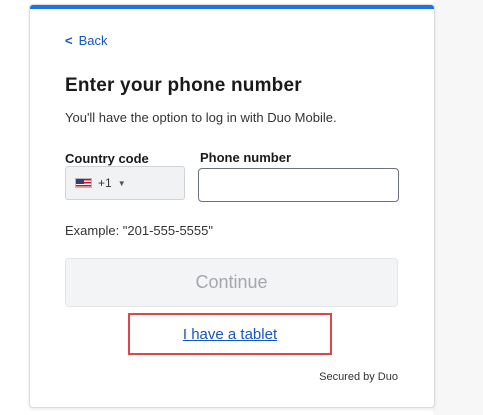  Describe the element at coordinates (83, 183) in the screenshot. I see `us-flag-icon` at that location.